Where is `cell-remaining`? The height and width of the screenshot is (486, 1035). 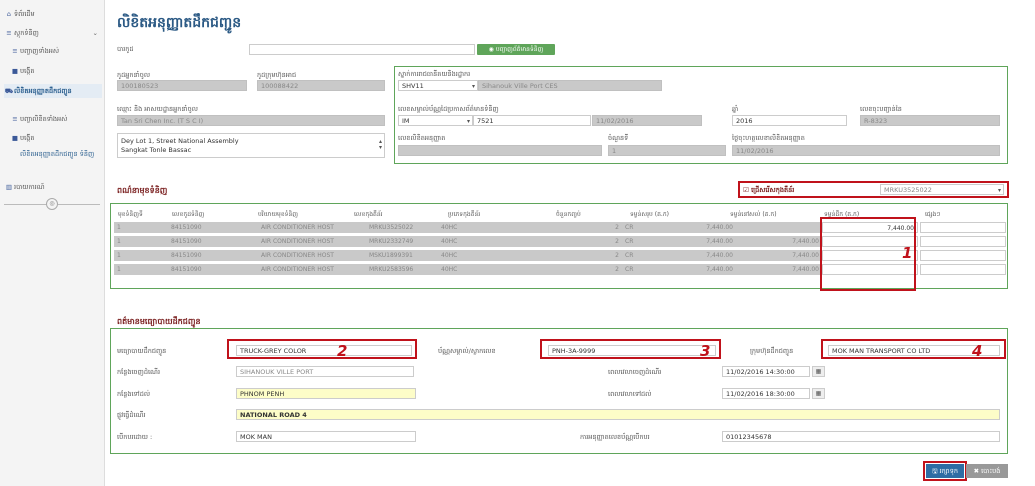 cell-remaining is located at coordinates (779, 227).